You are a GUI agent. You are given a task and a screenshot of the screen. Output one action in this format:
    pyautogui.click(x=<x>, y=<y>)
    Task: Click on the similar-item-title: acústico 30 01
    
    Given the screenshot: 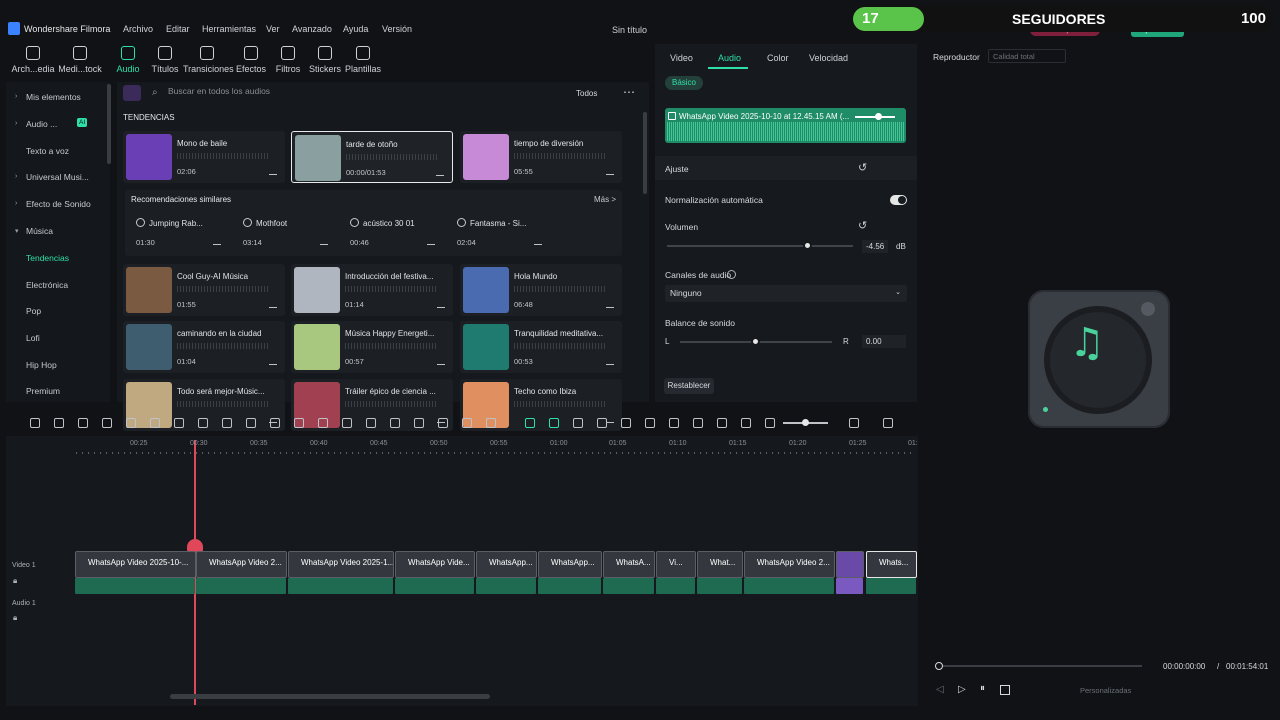 What is the action you would take?
    pyautogui.click(x=389, y=223)
    